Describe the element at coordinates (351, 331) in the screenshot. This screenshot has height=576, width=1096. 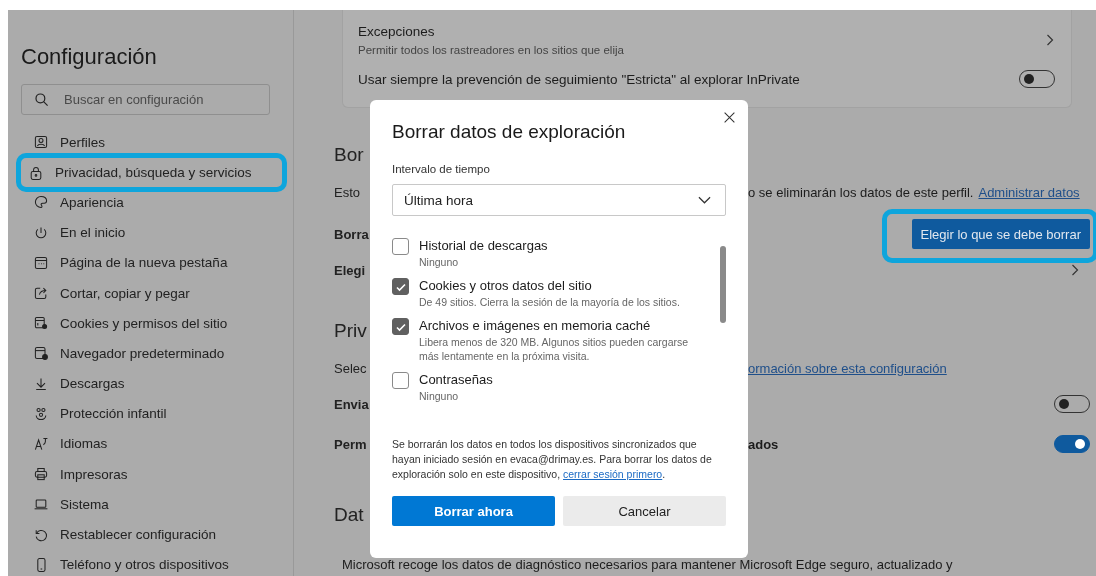
I see `section-heading: Priv` at that location.